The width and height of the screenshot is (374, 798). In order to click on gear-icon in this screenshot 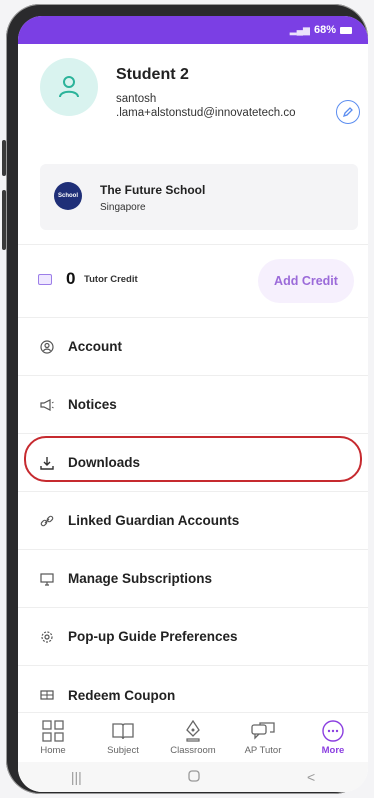, I will do `click(47, 637)`.